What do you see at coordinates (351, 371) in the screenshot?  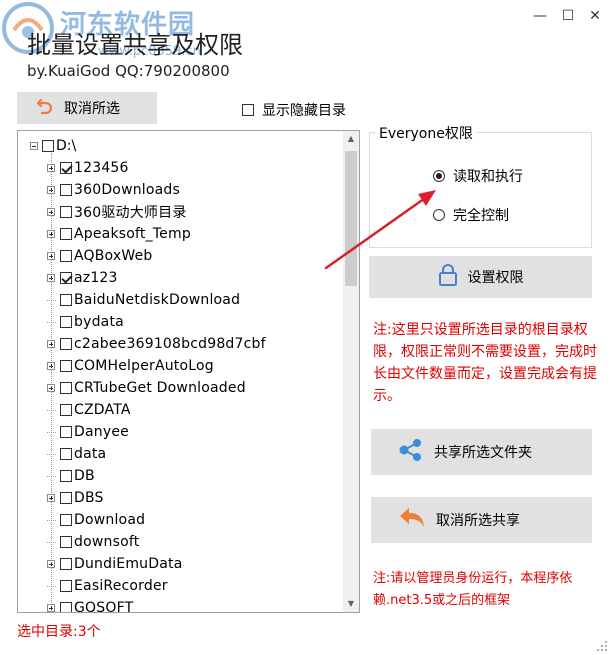 I see `tree-scrollbar: ▲ ▼` at bounding box center [351, 371].